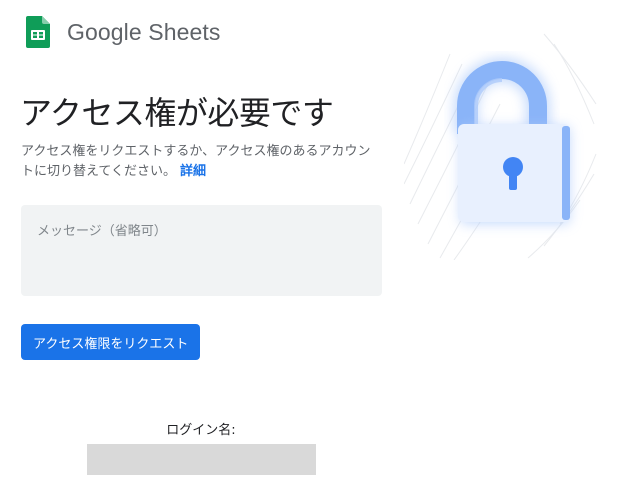 This screenshot has width=624, height=491. I want to click on request-access-button: アクセス権限をリクエスト, so click(111, 342).